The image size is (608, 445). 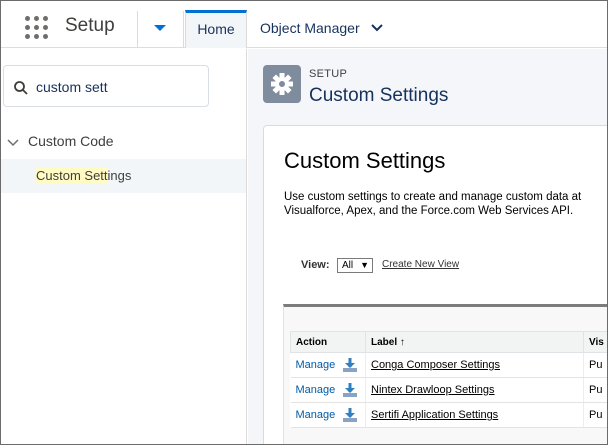 I want to click on app-launcher-grid-icon, so click(x=37, y=28).